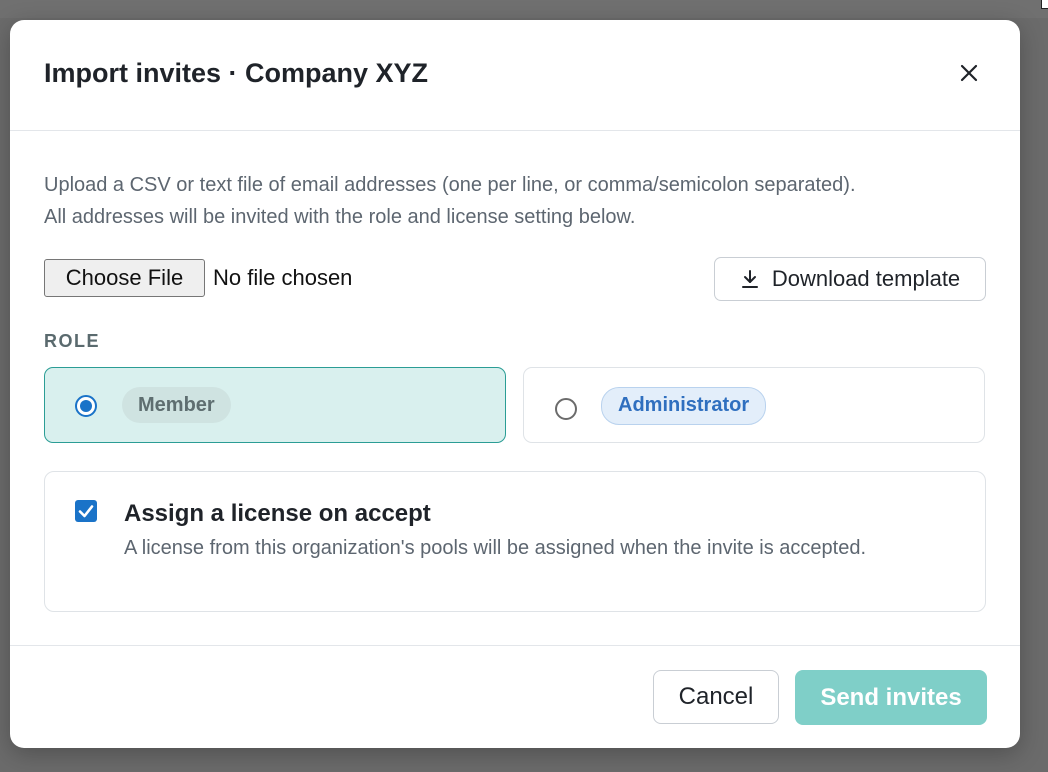 This screenshot has height=772, width=1048. I want to click on administrator-radio, so click(566, 409).